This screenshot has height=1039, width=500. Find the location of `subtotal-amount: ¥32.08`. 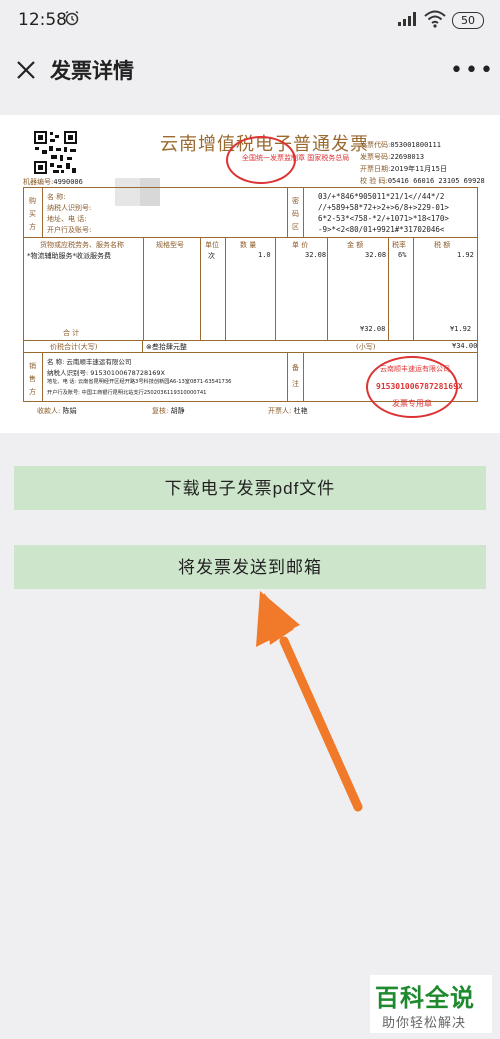

subtotal-amount: ¥32.08 is located at coordinates (373, 329).